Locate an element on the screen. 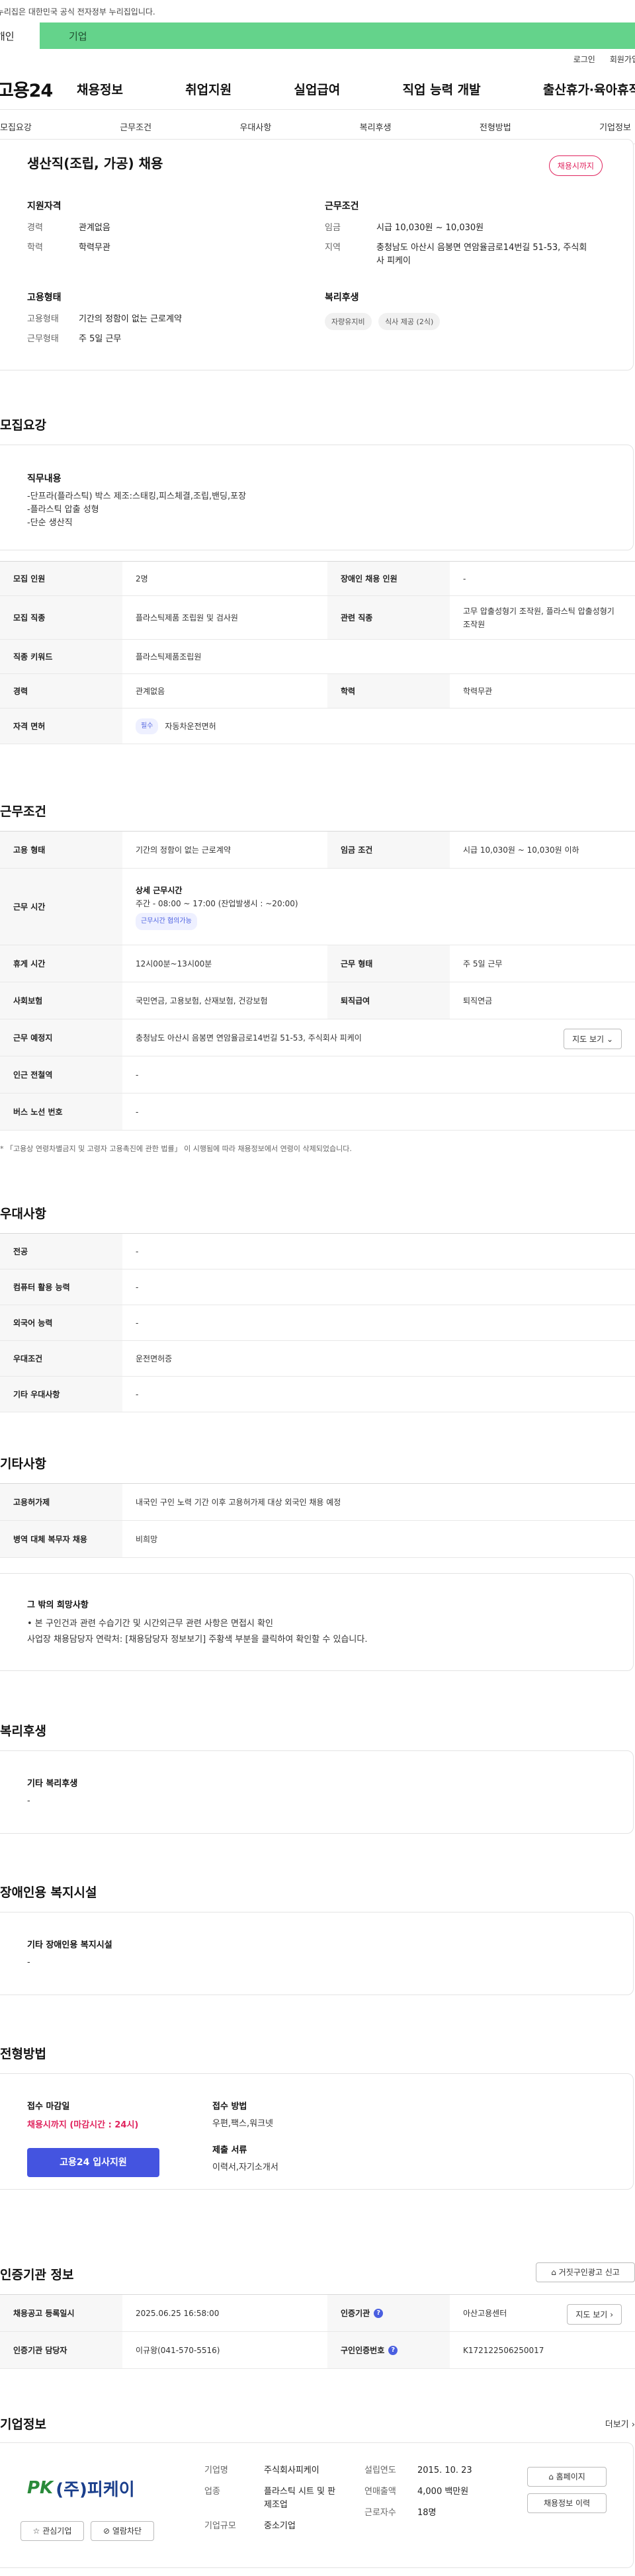  global-nav: 고용24 채용정보 취업지원 실업급여 직업 능력 개발 출산휴가·육아휴직 is located at coordinates (317, 89).